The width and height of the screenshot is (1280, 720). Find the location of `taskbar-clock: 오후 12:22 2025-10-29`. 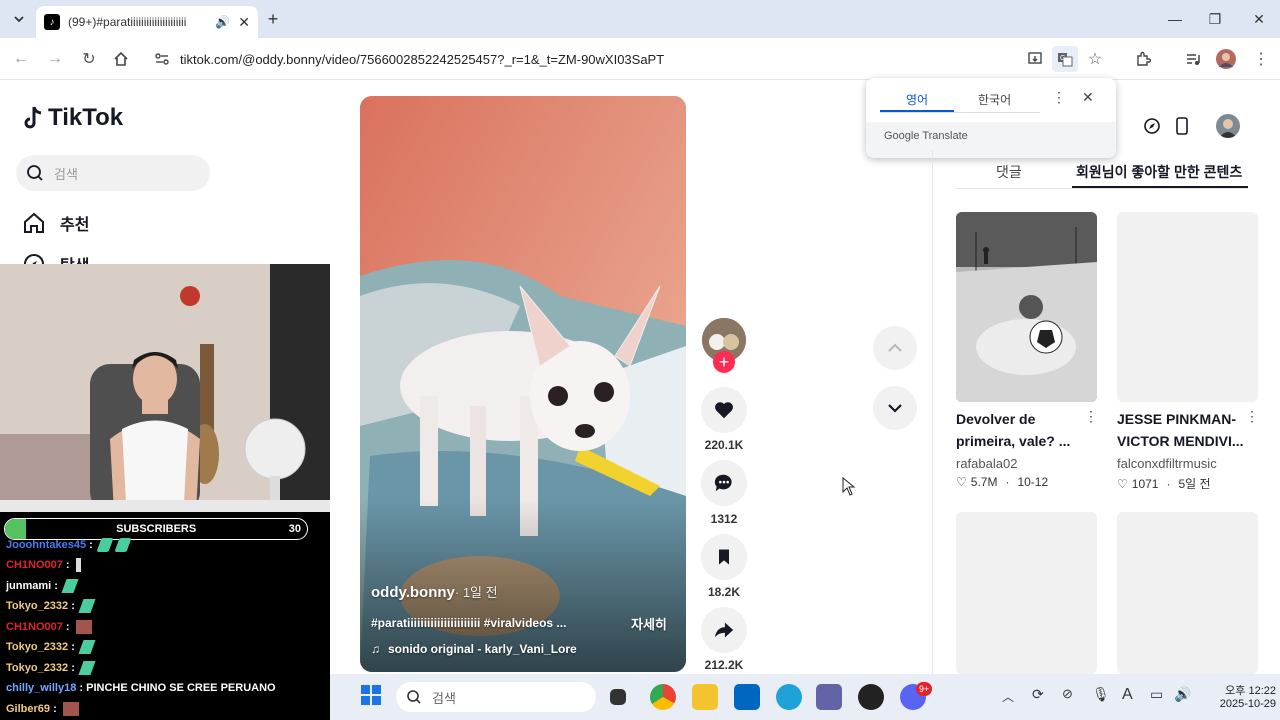

taskbar-clock: 오후 12:22 2025-10-29 is located at coordinates (1238, 696).